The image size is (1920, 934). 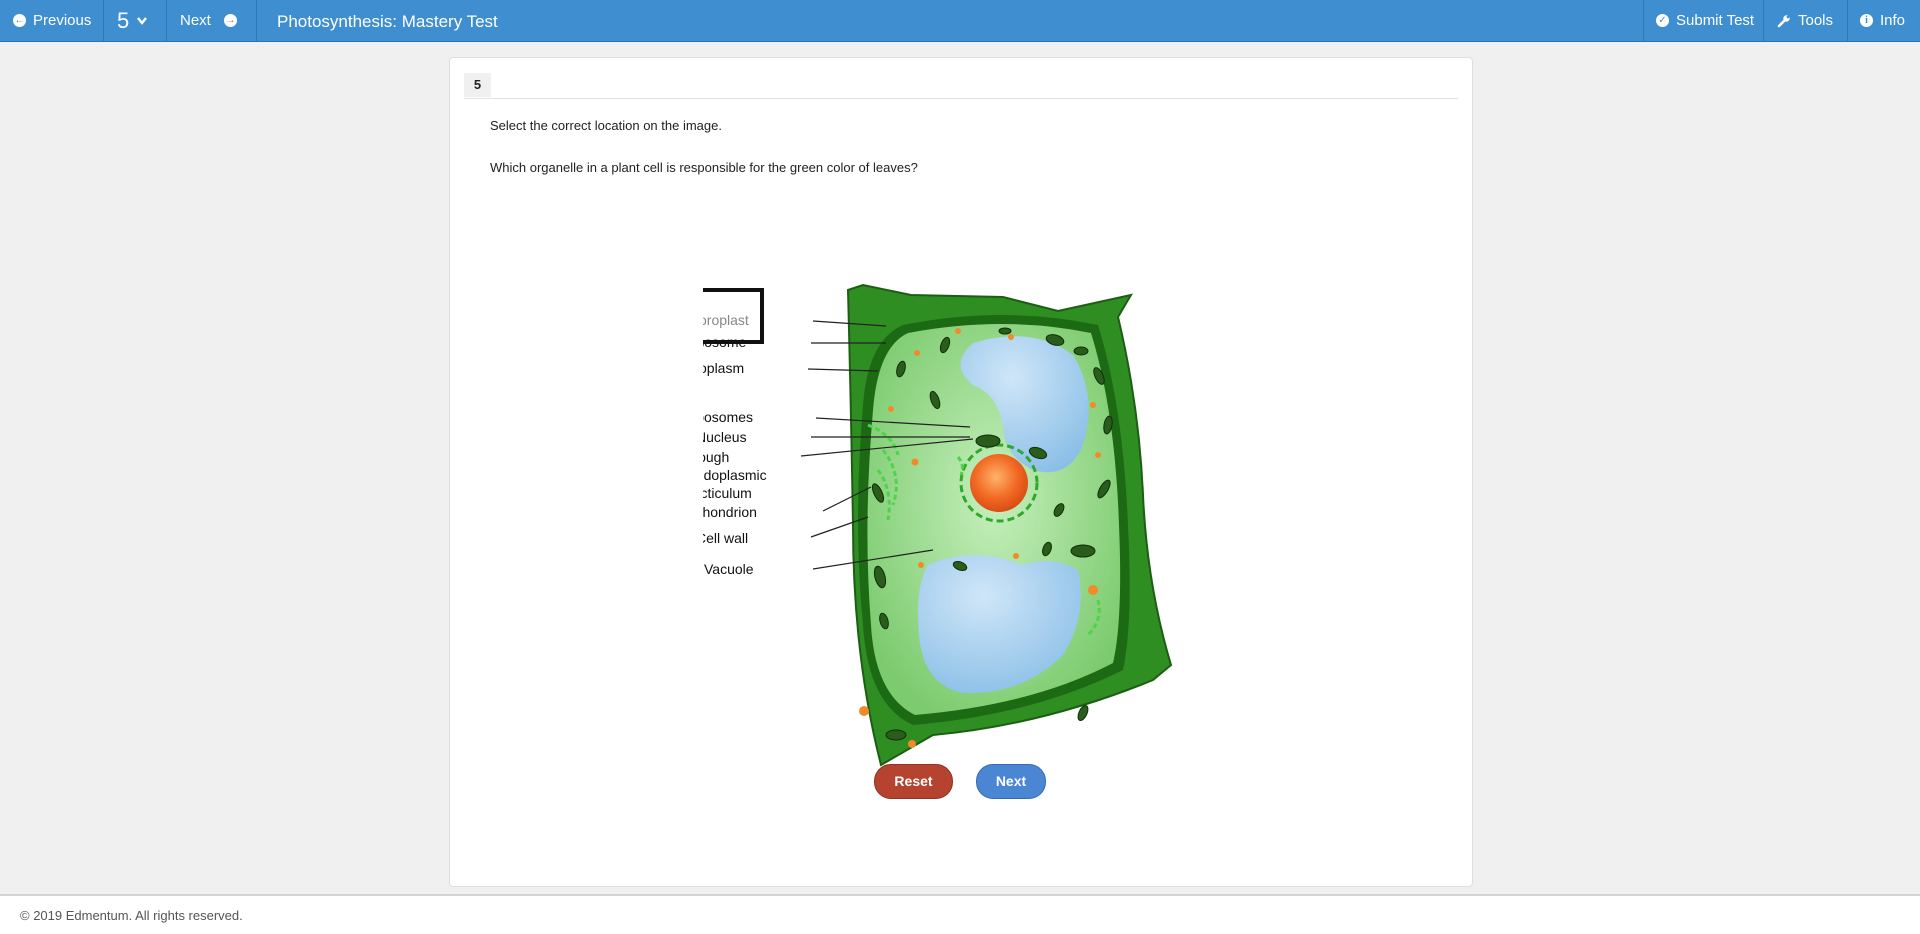 I want to click on tools-button: Tools, so click(x=1805, y=20).